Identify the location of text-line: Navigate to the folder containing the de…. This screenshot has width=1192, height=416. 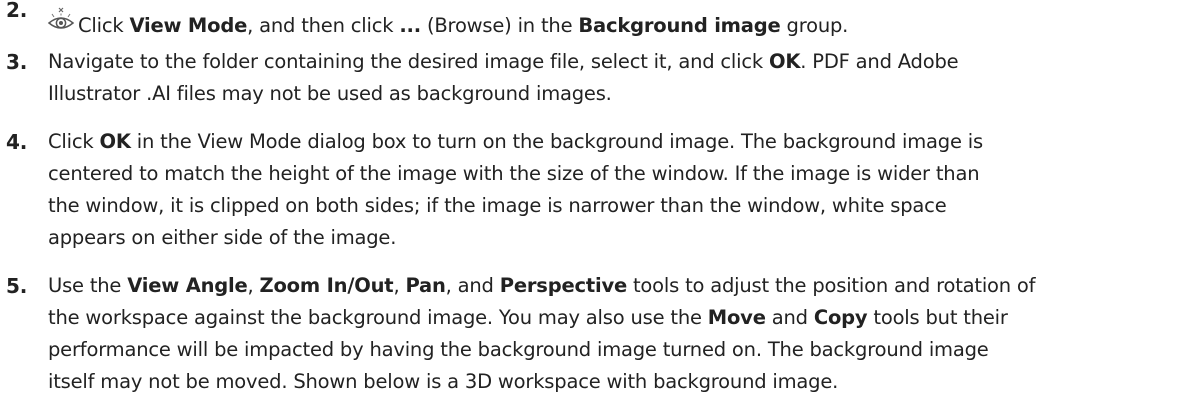
(503, 61).